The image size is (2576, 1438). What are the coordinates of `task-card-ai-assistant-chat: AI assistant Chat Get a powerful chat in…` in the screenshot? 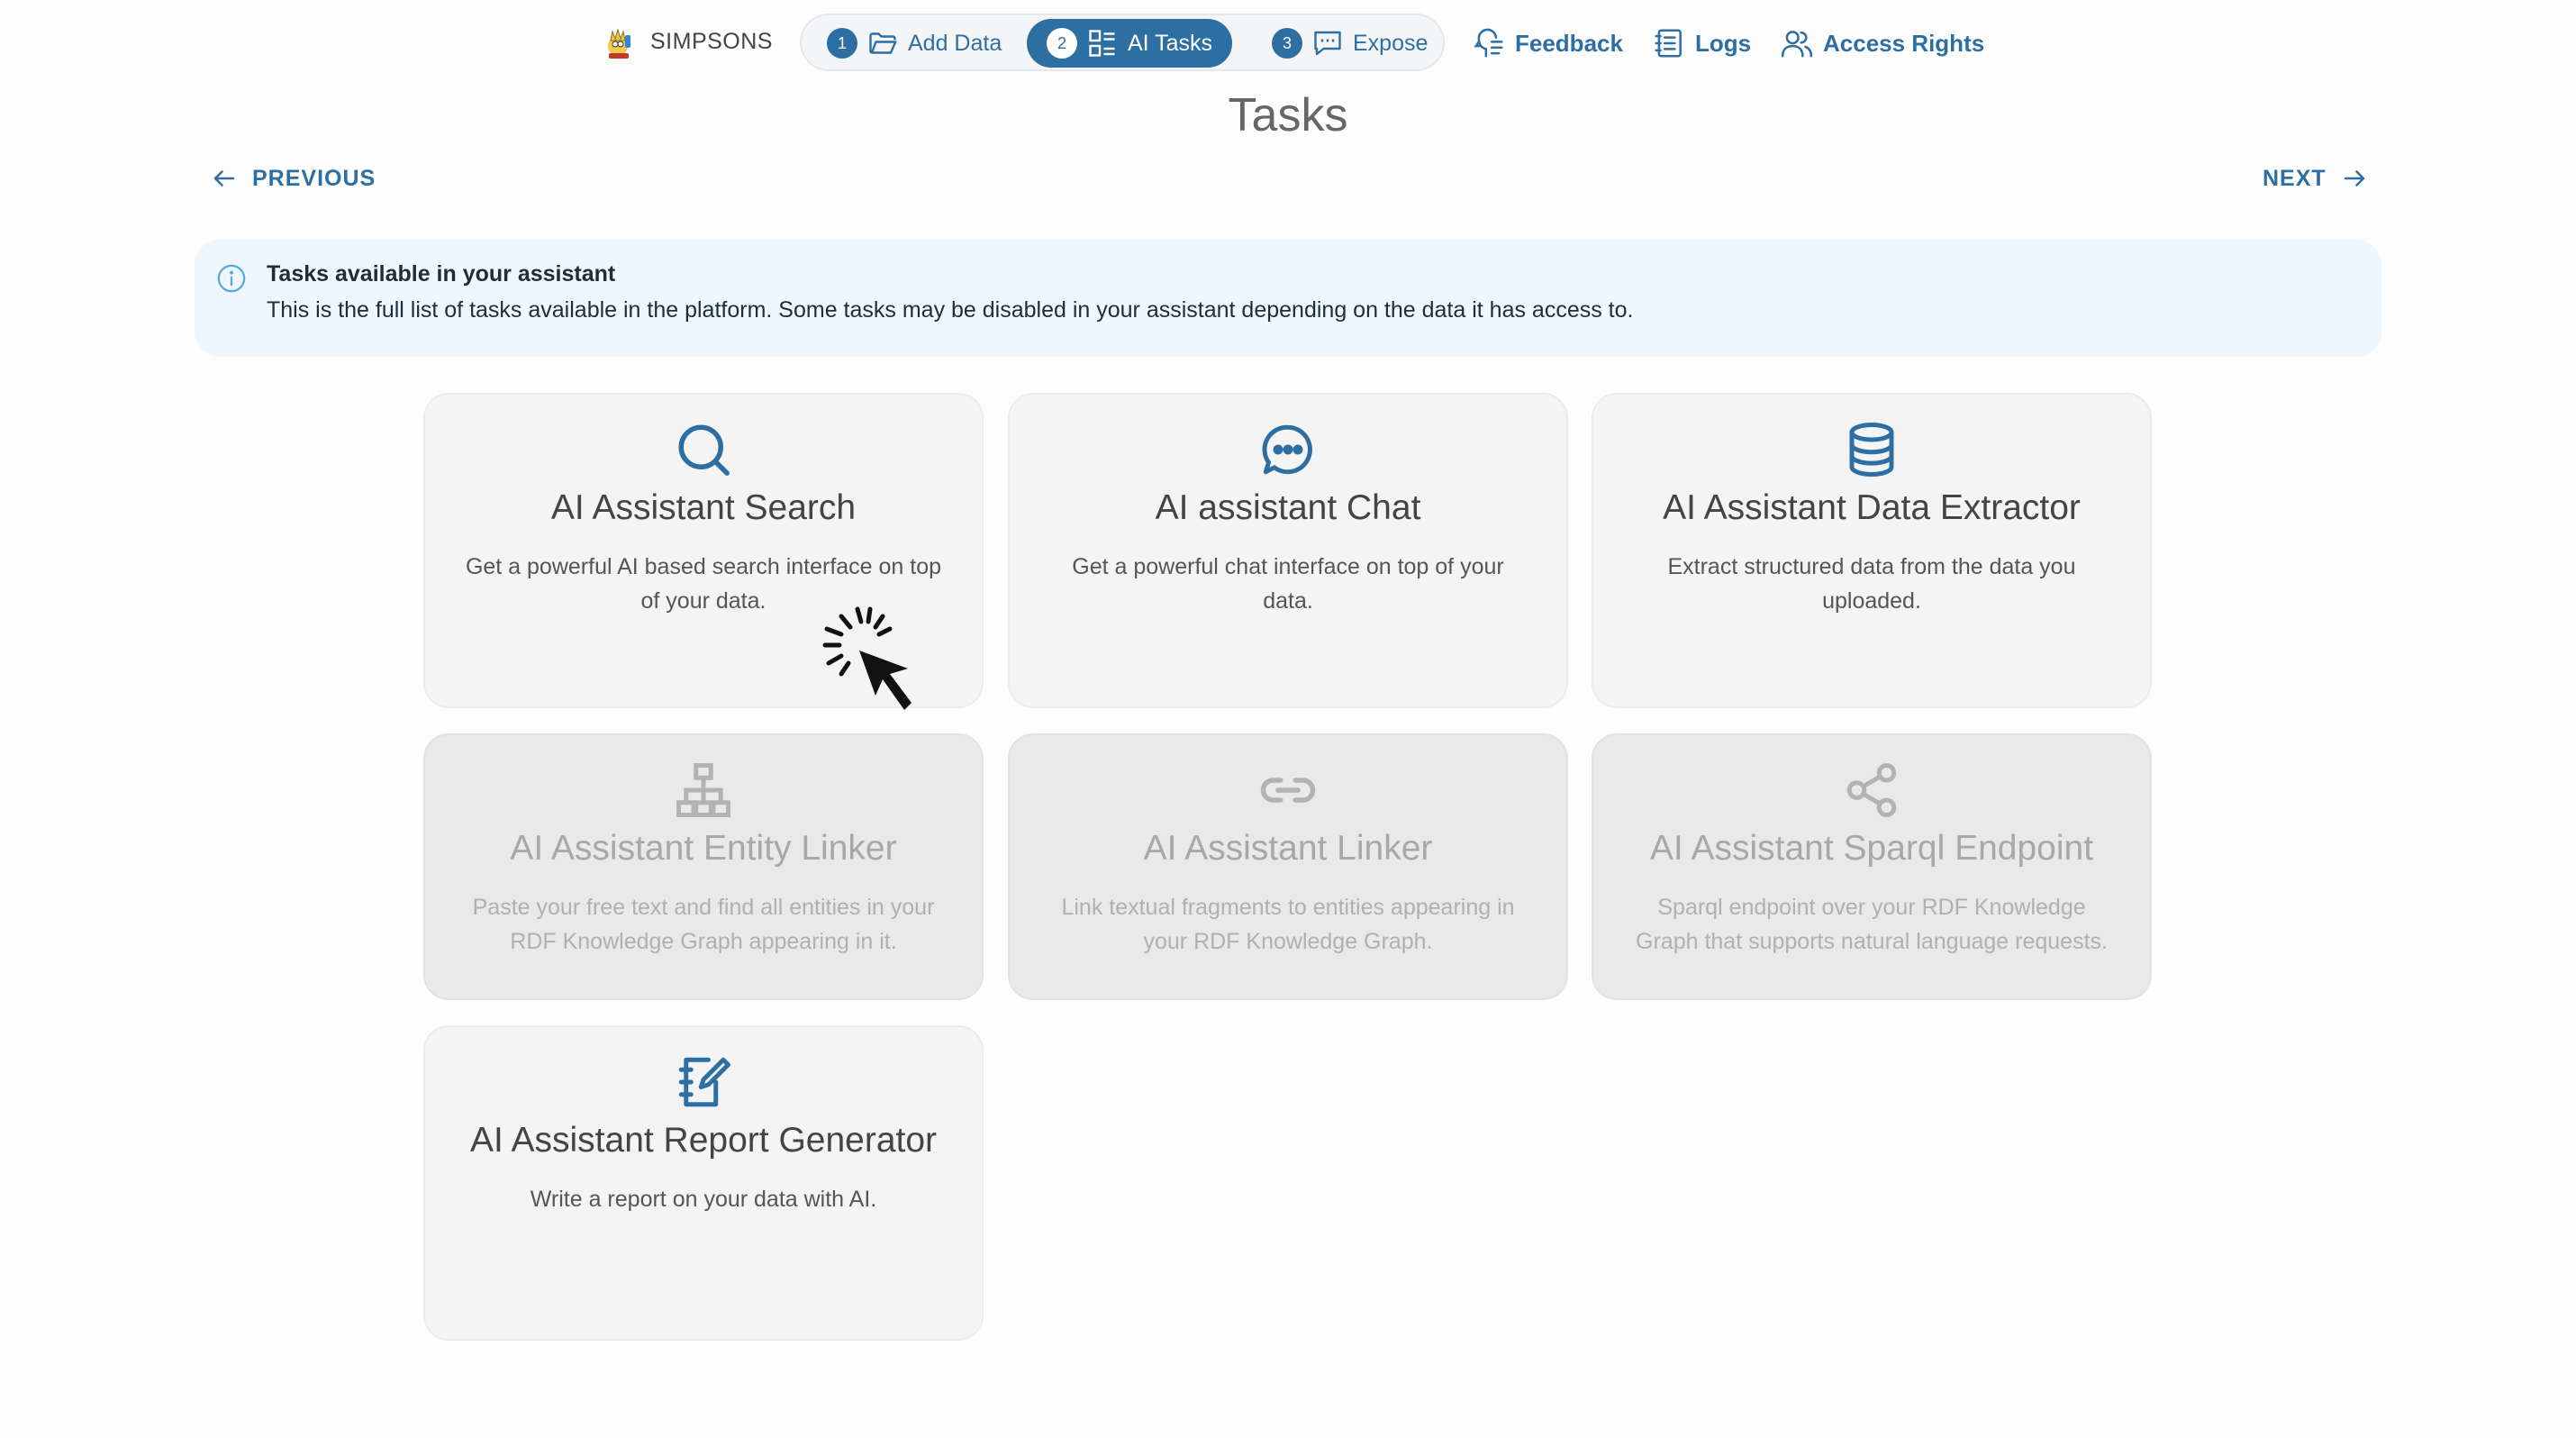 It's located at (1288, 550).